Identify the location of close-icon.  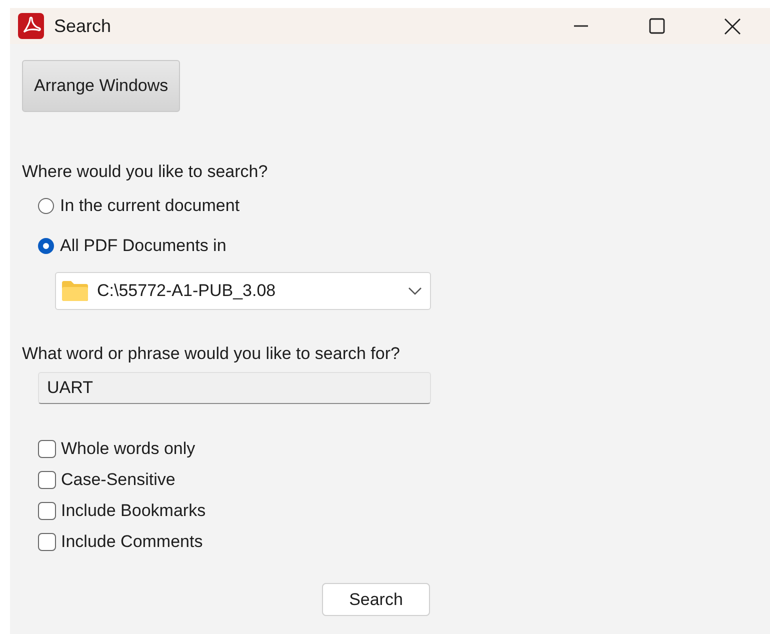
(732, 26).